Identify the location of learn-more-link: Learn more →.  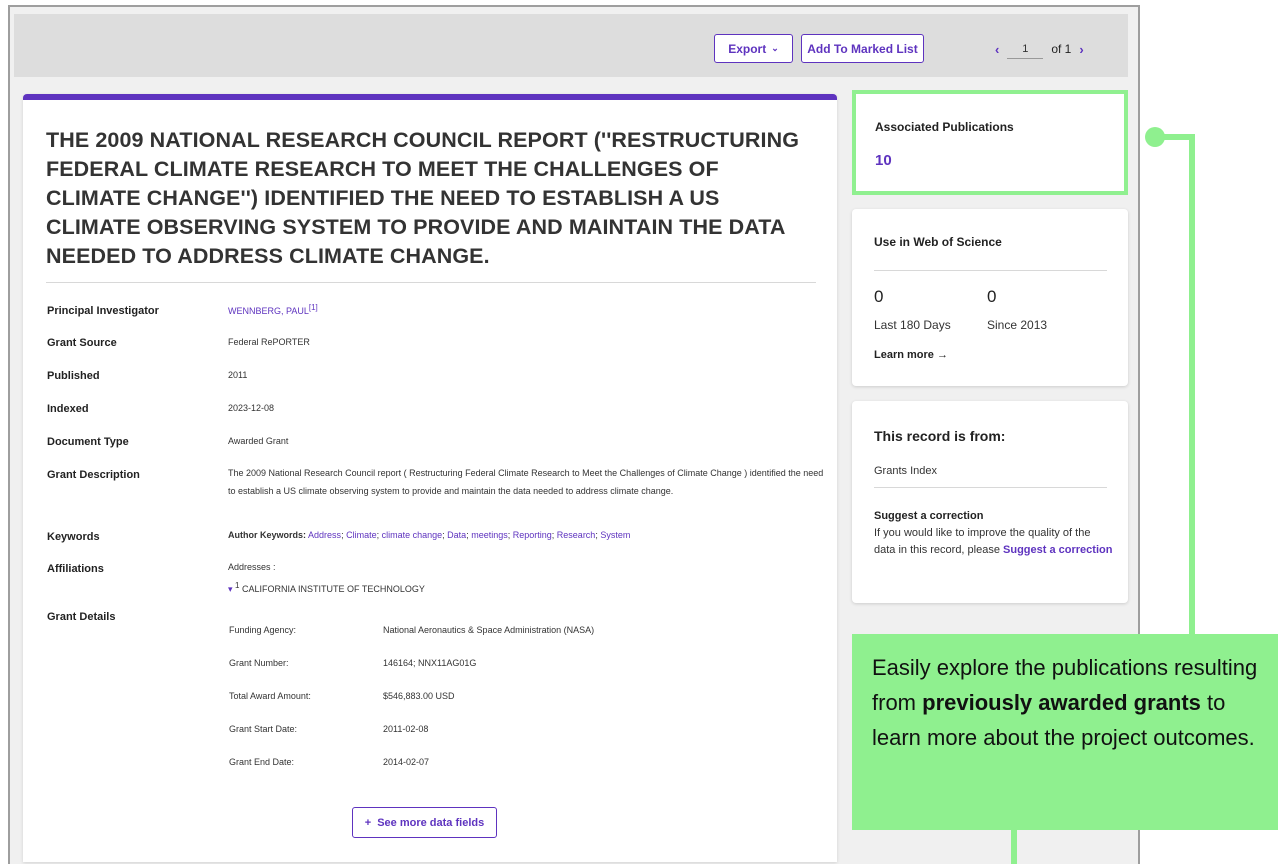
(911, 355).